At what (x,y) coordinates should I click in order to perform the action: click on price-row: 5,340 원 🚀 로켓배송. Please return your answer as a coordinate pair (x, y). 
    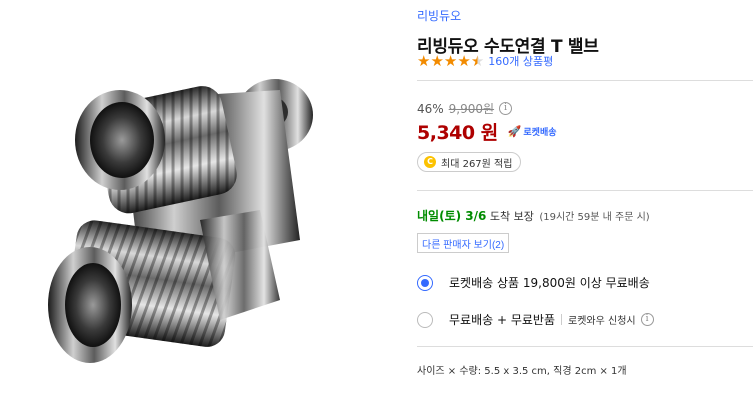
    Looking at the image, I should click on (487, 131).